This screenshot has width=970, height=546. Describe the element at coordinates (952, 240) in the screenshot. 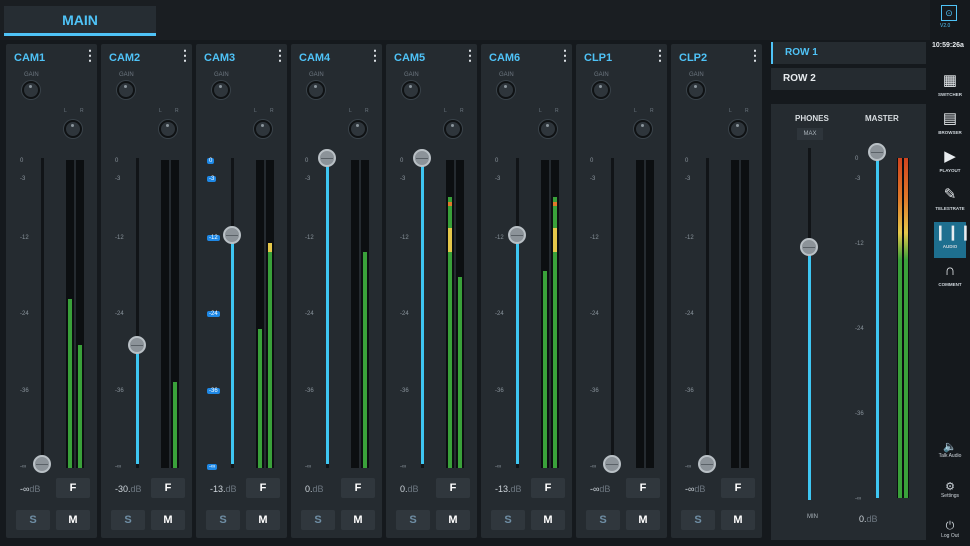

I see `nav-audio: ❙❙❙ AUDIO` at that location.